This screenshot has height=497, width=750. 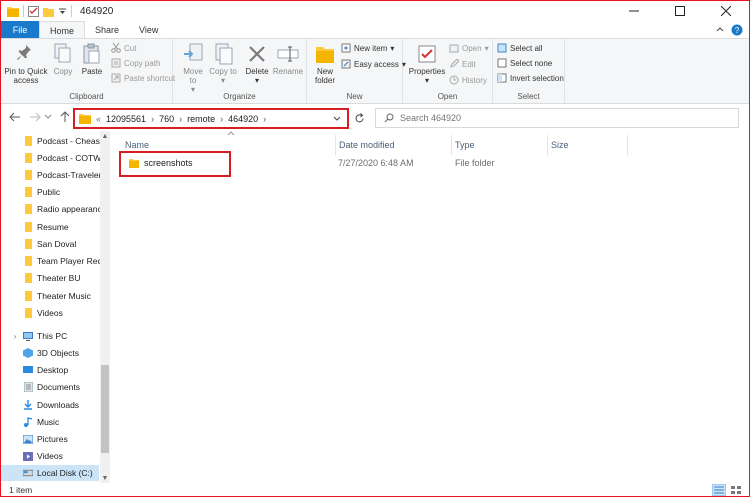 What do you see at coordinates (166, 119) in the screenshot?
I see `breadcrumb-item: 760` at bounding box center [166, 119].